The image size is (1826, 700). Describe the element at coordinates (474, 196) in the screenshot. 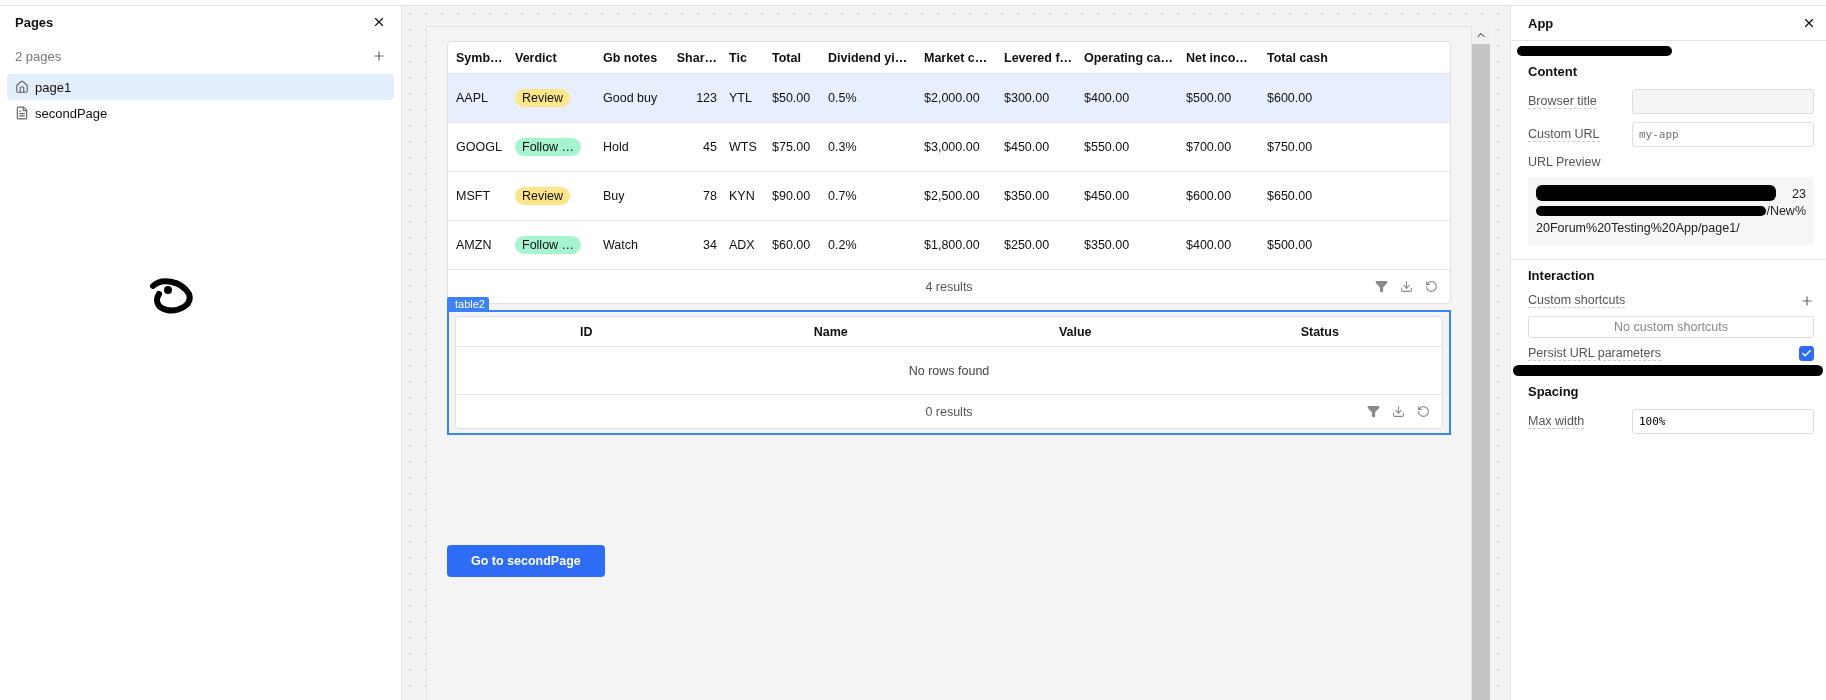

I see `table-cell-text: MSFT` at that location.